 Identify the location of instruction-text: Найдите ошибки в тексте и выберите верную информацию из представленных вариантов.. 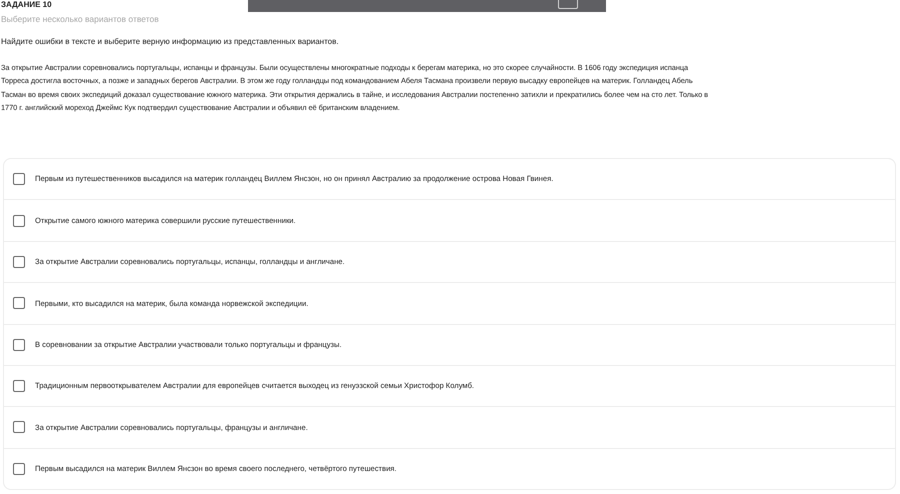
(170, 41).